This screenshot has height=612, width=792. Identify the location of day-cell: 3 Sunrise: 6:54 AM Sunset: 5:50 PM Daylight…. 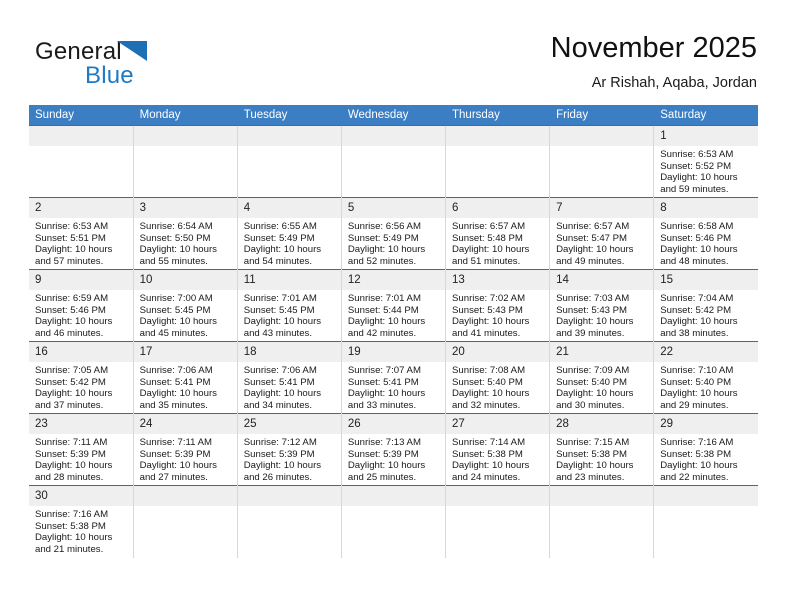
(185, 233).